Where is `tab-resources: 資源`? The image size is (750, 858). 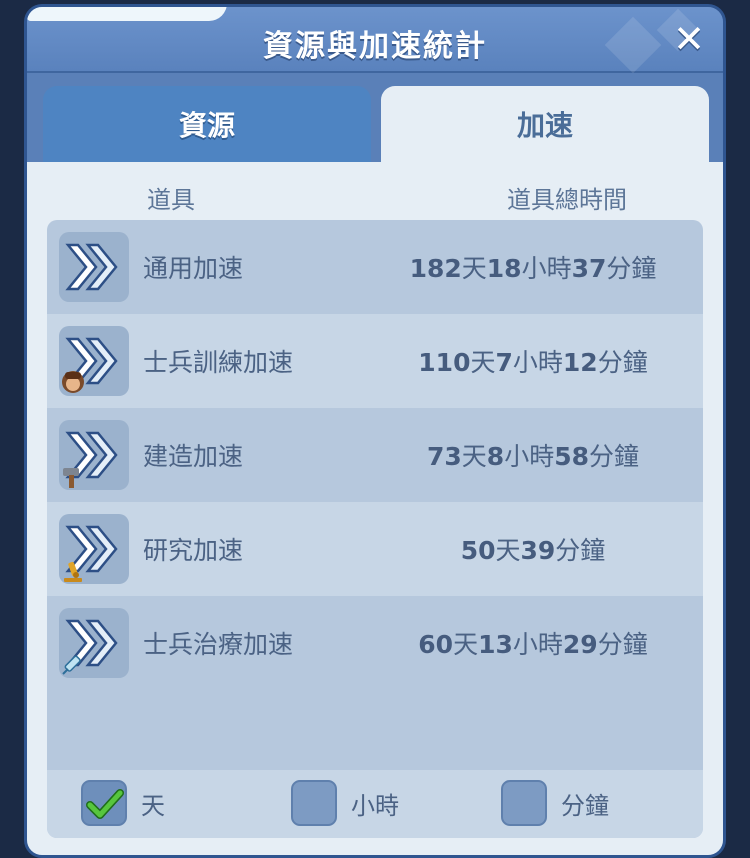
tab-resources: 資源 is located at coordinates (207, 126).